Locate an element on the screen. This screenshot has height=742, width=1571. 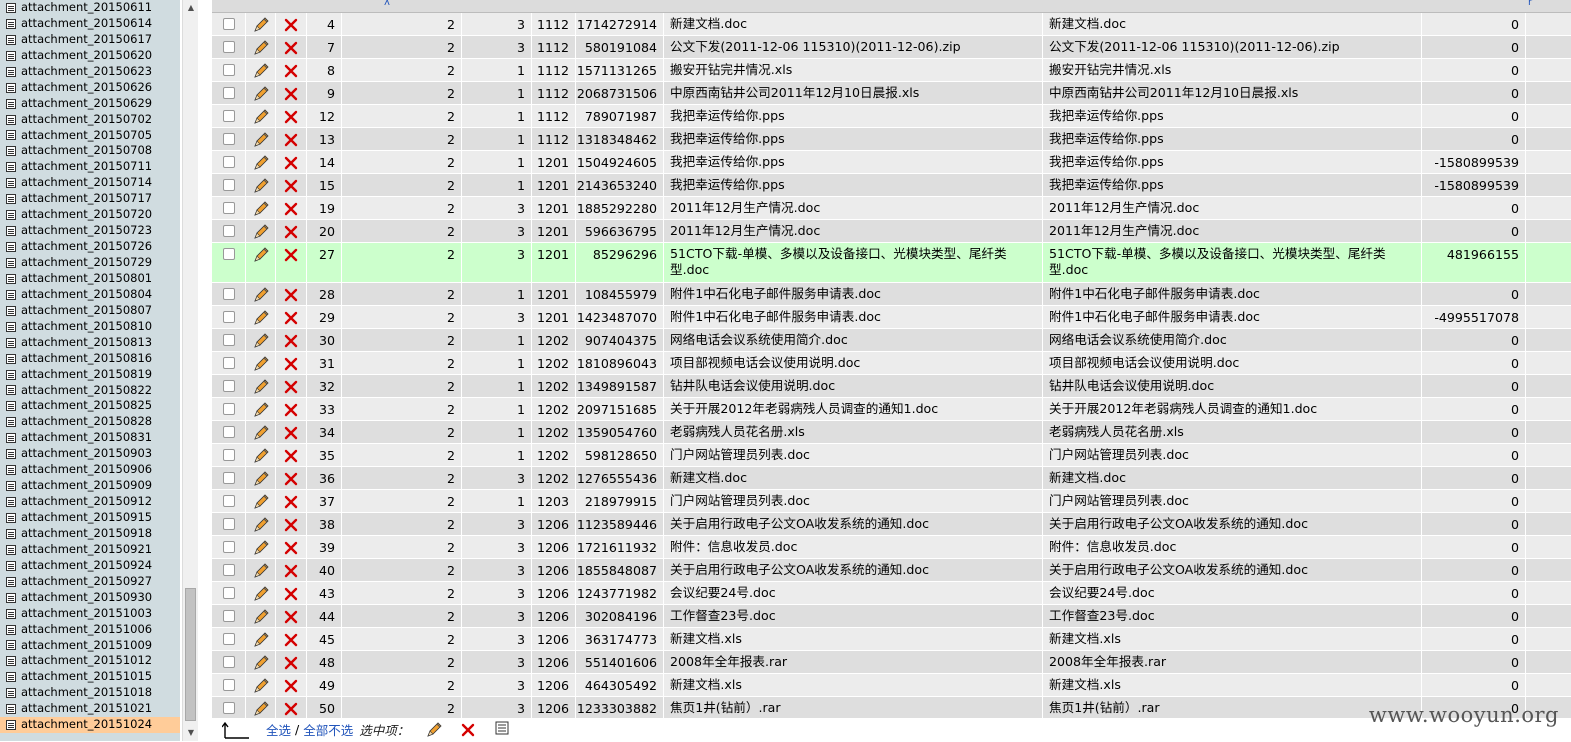
sidebar-item: attachment_20150801 is located at coordinates (90, 279).